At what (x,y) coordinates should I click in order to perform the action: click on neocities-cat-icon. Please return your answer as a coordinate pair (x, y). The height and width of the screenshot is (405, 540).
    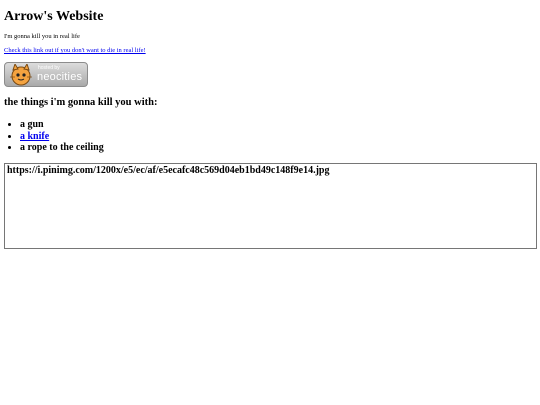
    Looking at the image, I should click on (21, 75).